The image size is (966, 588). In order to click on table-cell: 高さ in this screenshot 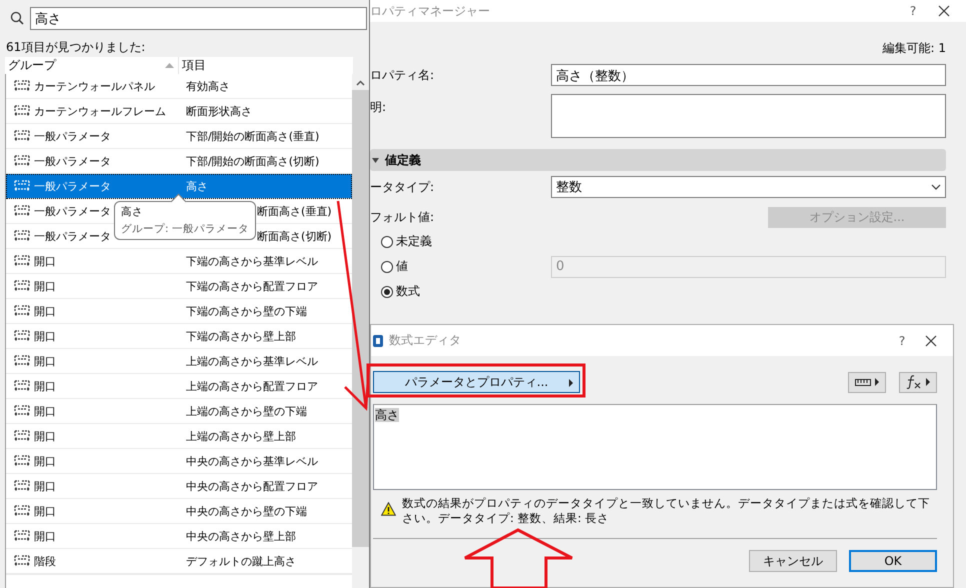, I will do `click(197, 186)`.